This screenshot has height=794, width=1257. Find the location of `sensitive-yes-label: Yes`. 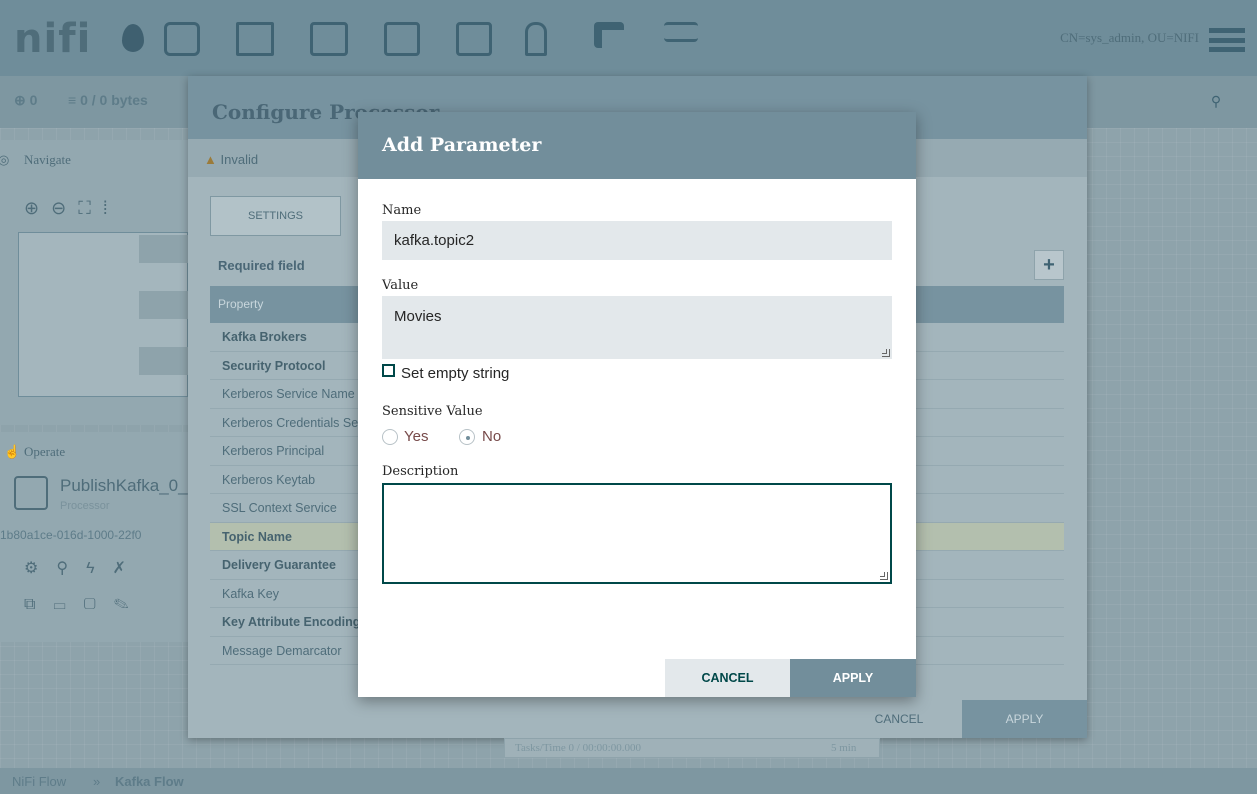

sensitive-yes-label: Yes is located at coordinates (416, 436).